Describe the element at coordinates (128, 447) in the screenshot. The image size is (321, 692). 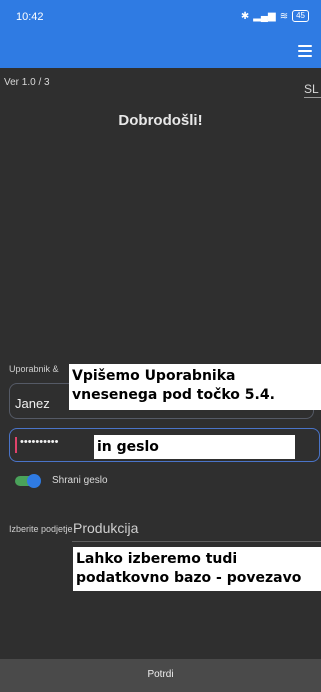
I see `annotation-password-text: in geslo` at that location.